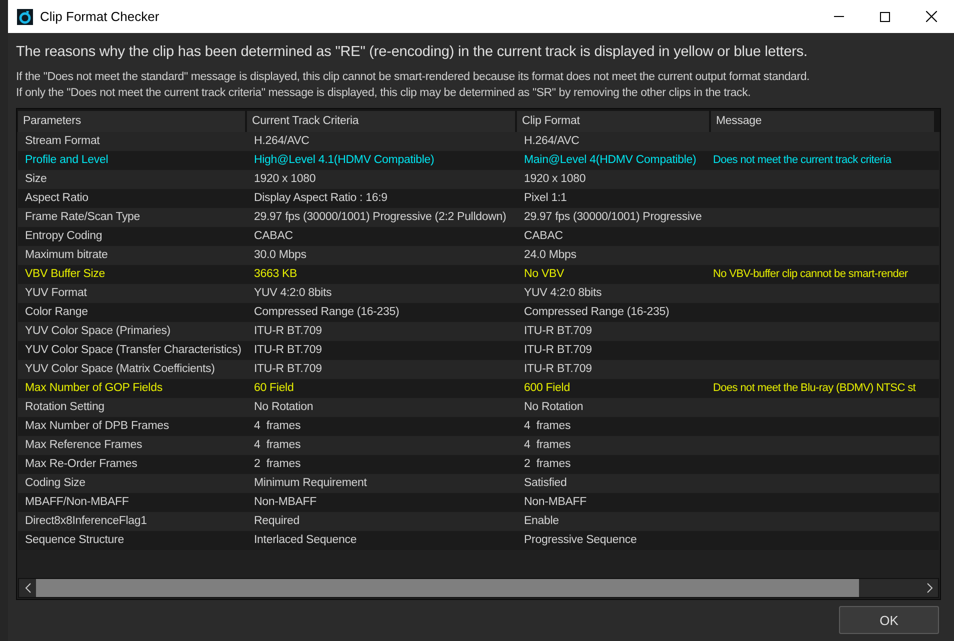 This screenshot has width=954, height=641. I want to click on table-cell-text: Does not meet the current track criteria, so click(802, 160).